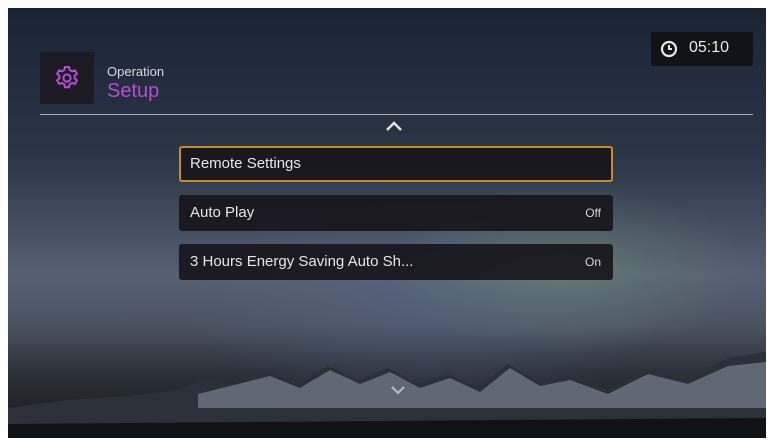 The height and width of the screenshot is (441, 774). What do you see at coordinates (245, 163) in the screenshot?
I see `menu-item-label: Remote Settings` at bounding box center [245, 163].